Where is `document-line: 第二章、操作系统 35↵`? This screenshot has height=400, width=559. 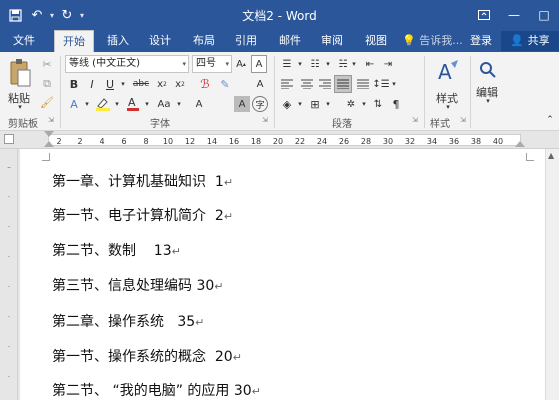
document-line: 第二章、操作系统 35↵ is located at coordinates (128, 321).